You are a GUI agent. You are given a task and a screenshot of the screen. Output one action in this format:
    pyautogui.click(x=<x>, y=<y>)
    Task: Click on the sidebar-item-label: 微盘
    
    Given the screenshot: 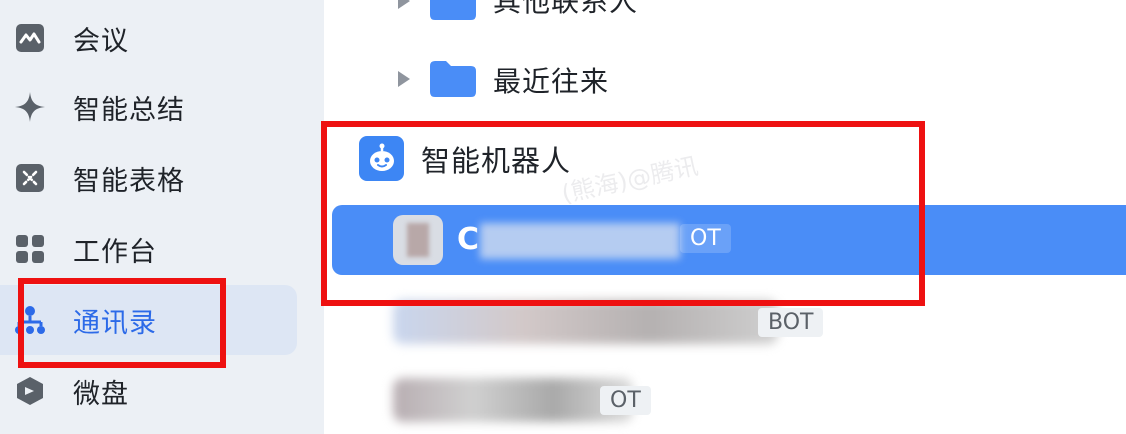 What is the action you would take?
    pyautogui.click(x=101, y=394)
    